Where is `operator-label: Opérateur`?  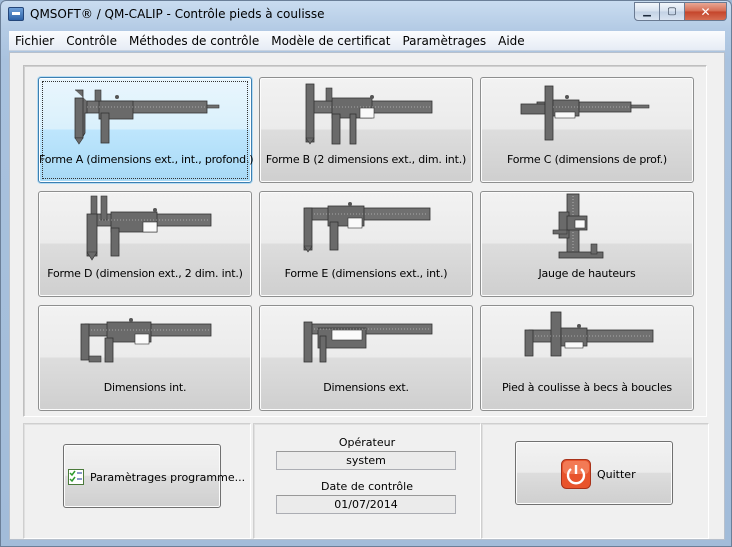 operator-label: Opérateur is located at coordinates (367, 442).